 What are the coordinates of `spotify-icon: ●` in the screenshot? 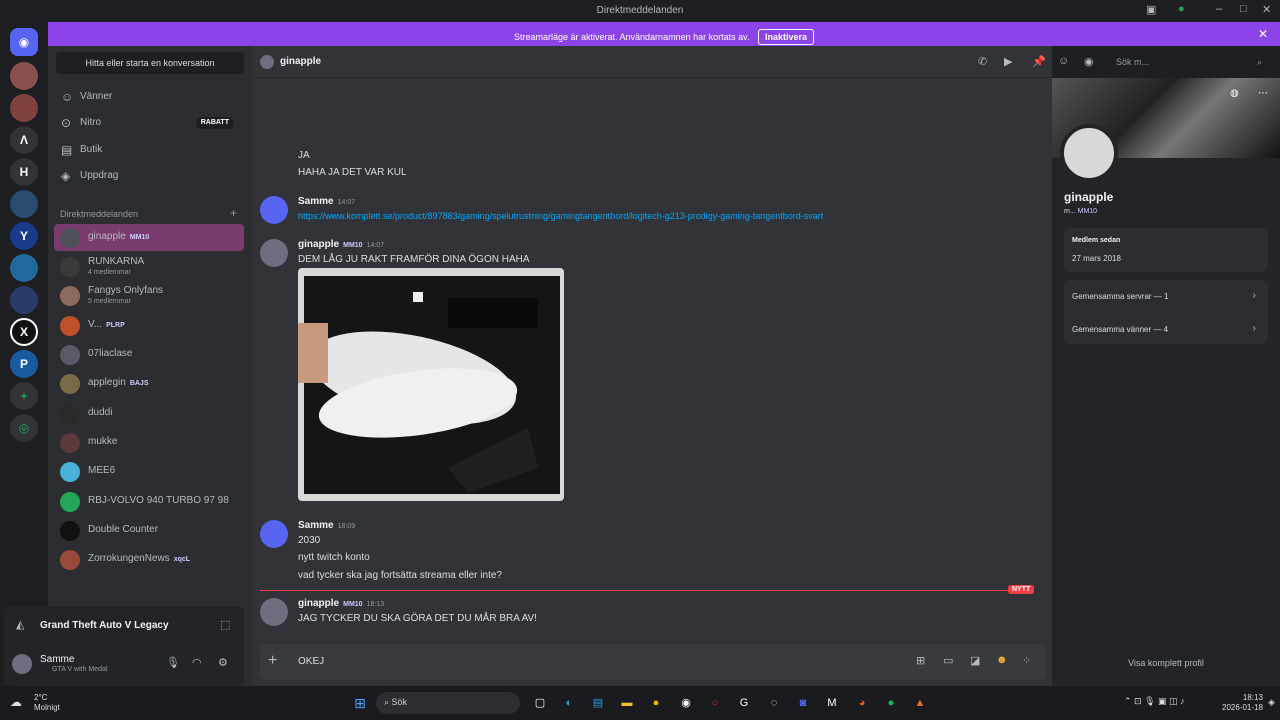 It's located at (891, 703).